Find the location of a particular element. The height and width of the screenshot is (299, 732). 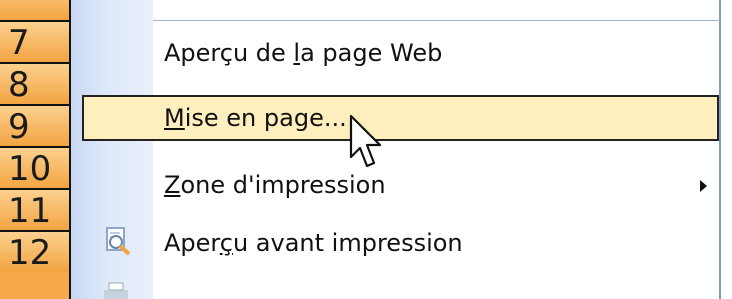

label-text-part: Aperçu de is located at coordinates (229, 53).